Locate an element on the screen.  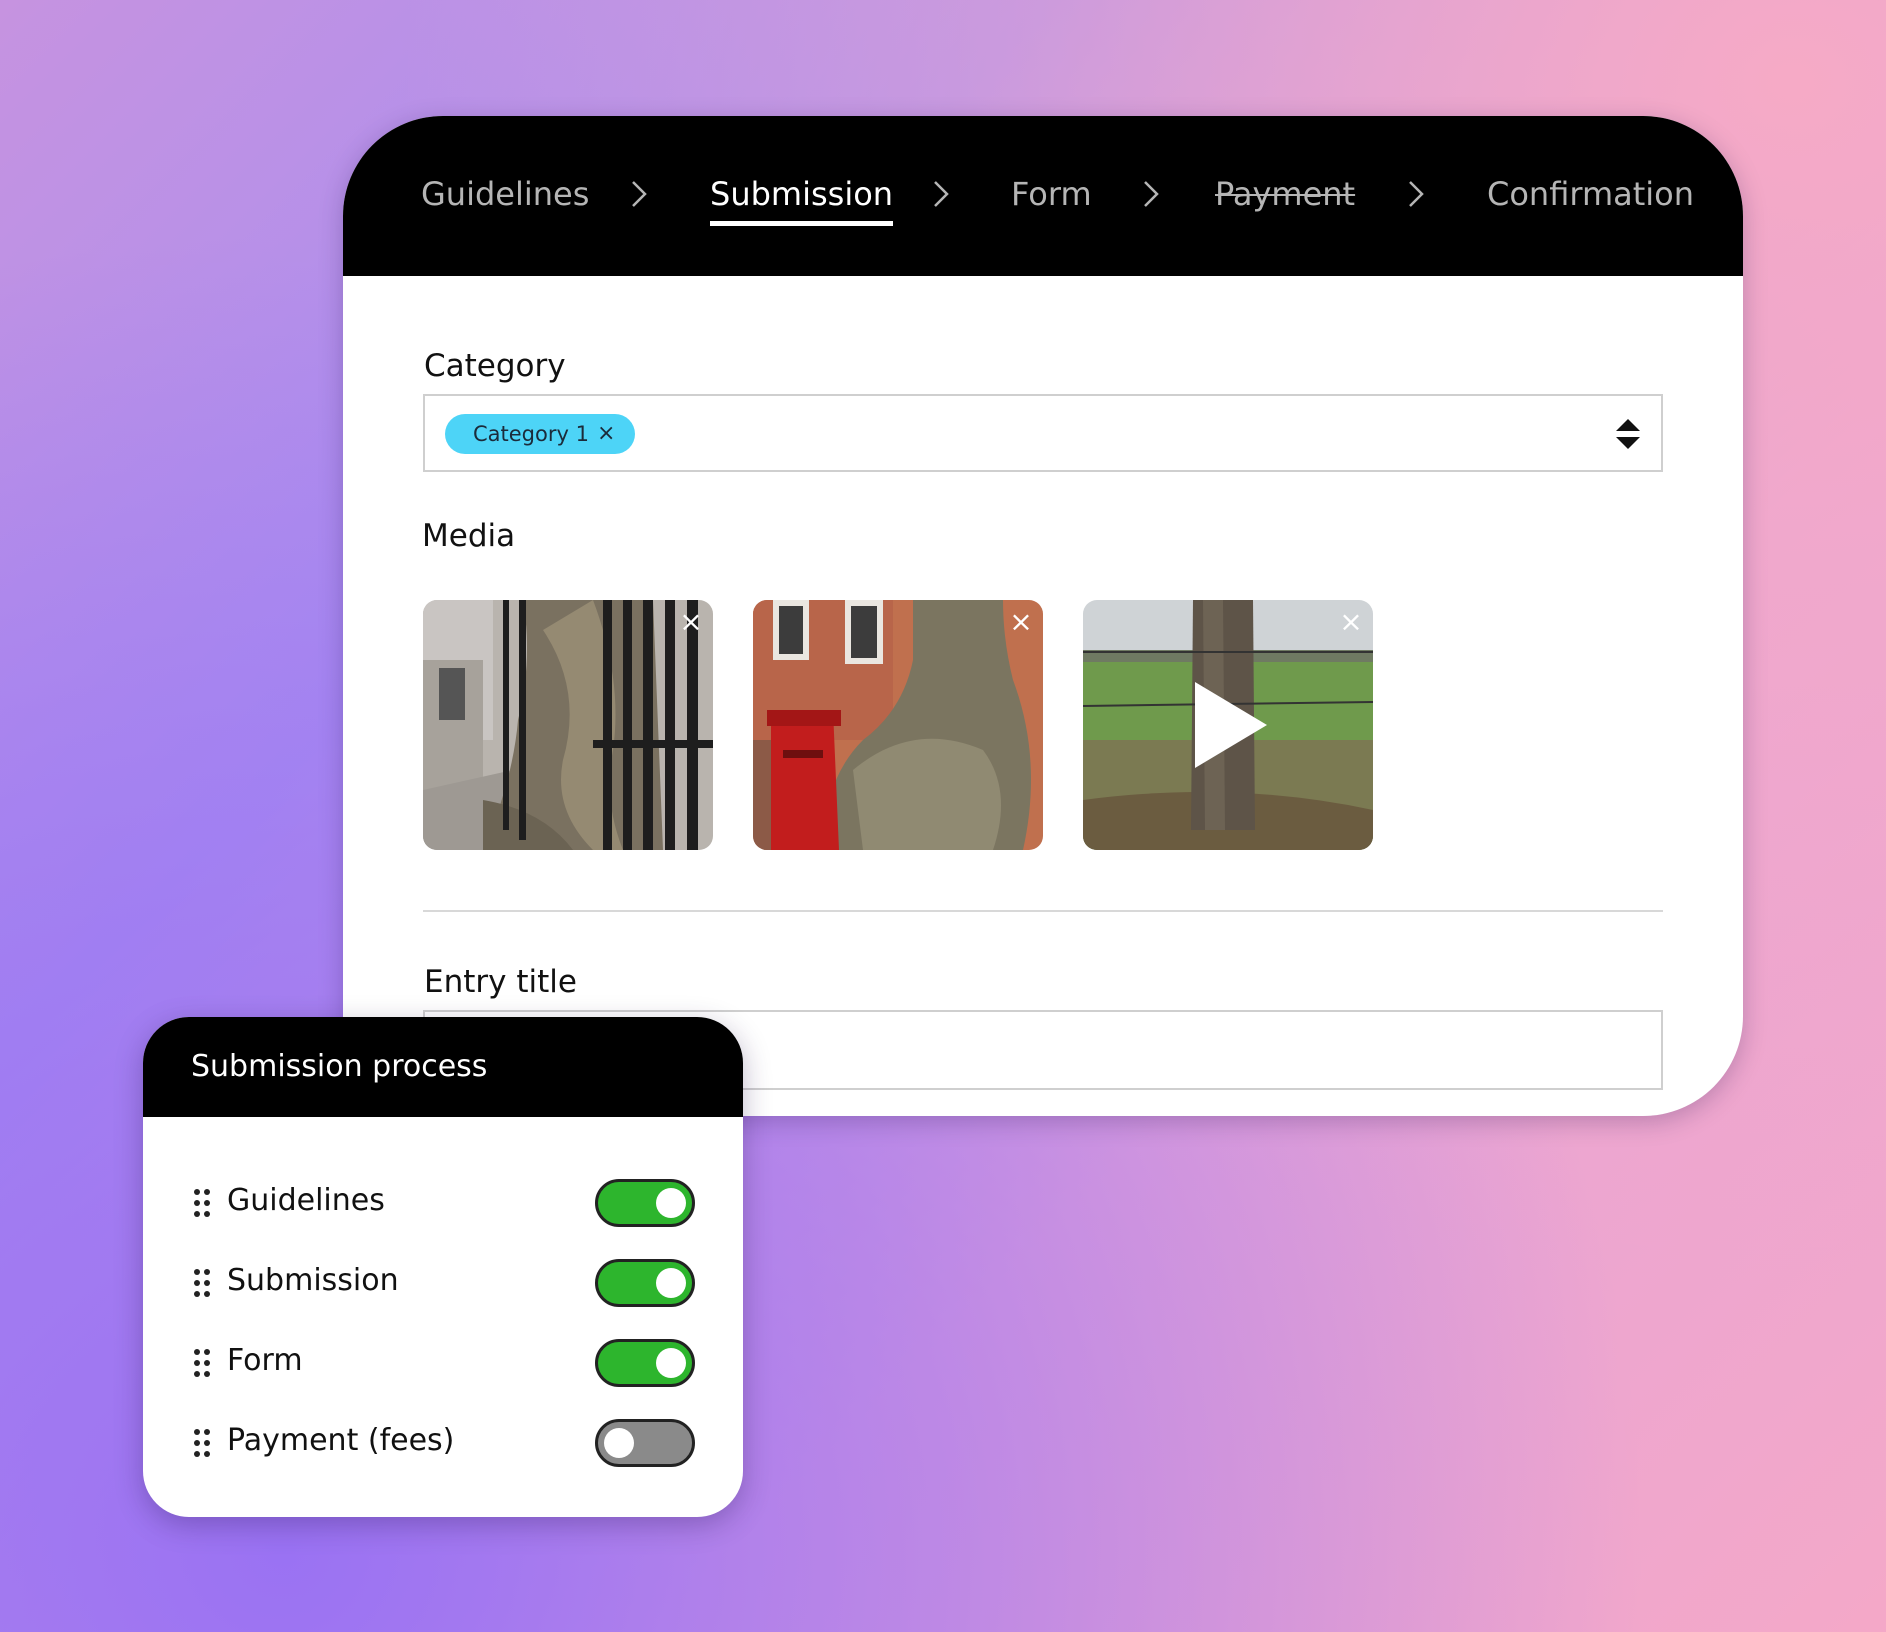
process-item-payment: Payment (fees) is located at coordinates (443, 1443).